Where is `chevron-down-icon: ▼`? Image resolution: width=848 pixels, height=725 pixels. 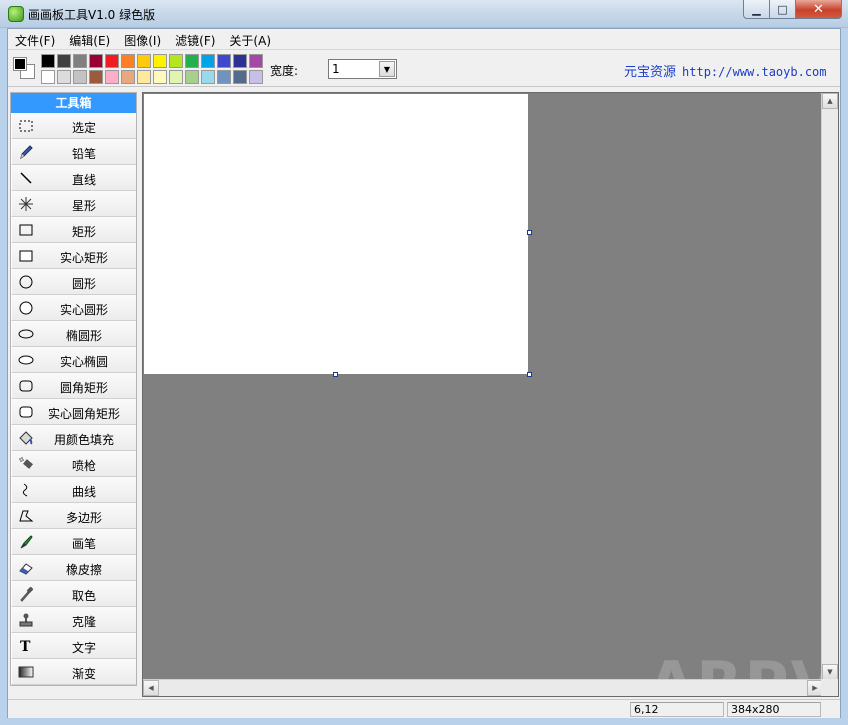 chevron-down-icon: ▼ is located at coordinates (387, 69).